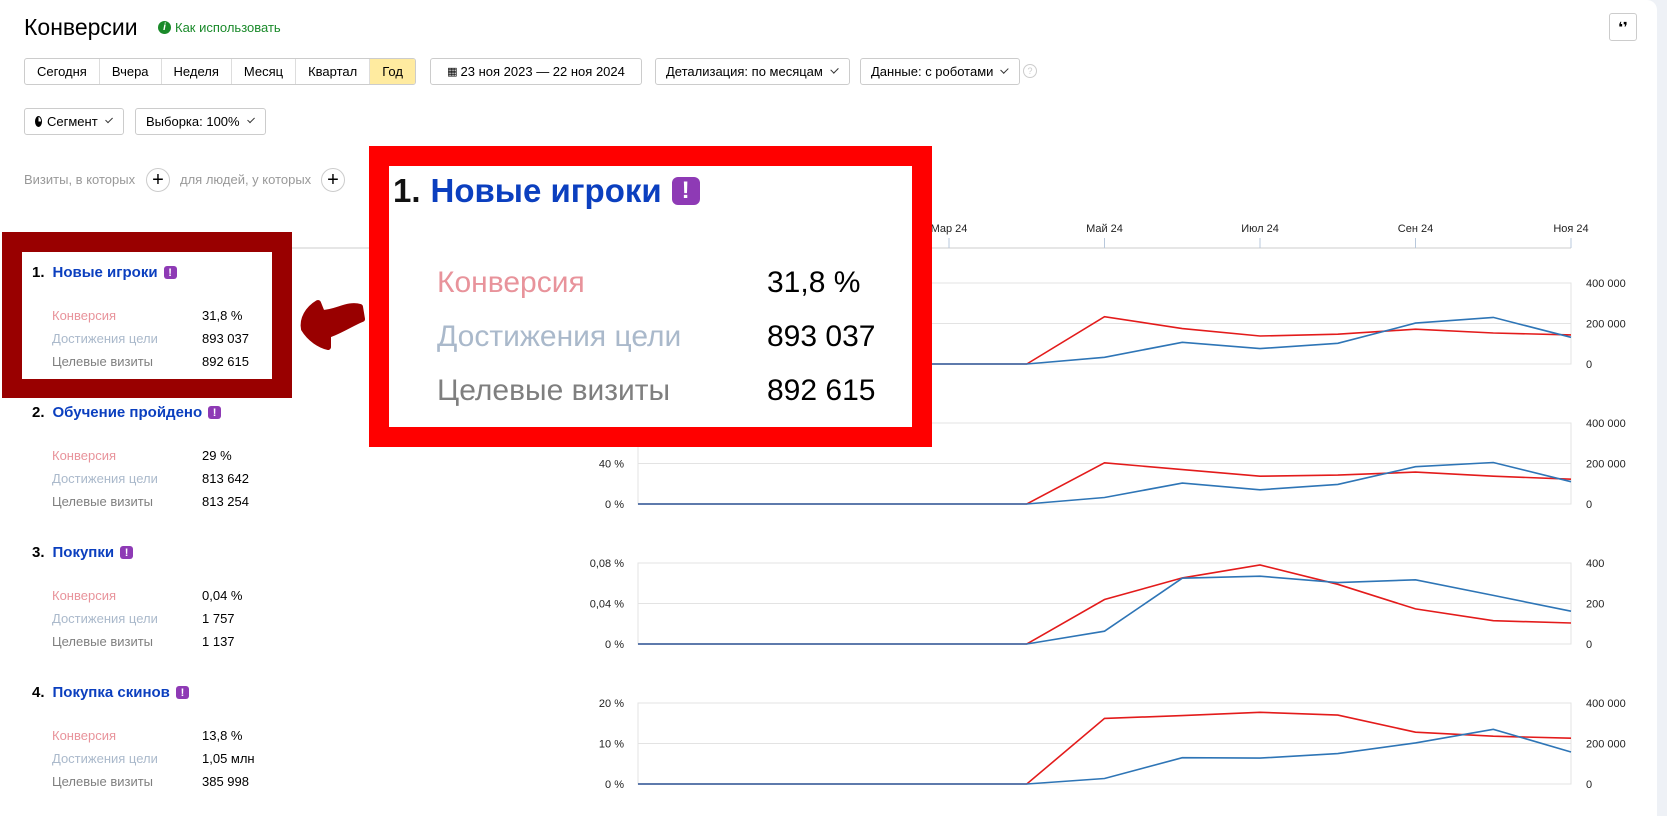  What do you see at coordinates (814, 282) in the screenshot?
I see `zoomed-conversion-value: 31,8 %` at bounding box center [814, 282].